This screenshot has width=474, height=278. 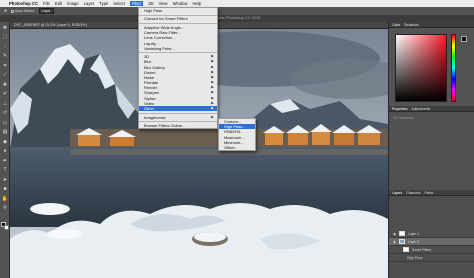 I want to click on menu-layer: Layer, so click(x=89, y=3).